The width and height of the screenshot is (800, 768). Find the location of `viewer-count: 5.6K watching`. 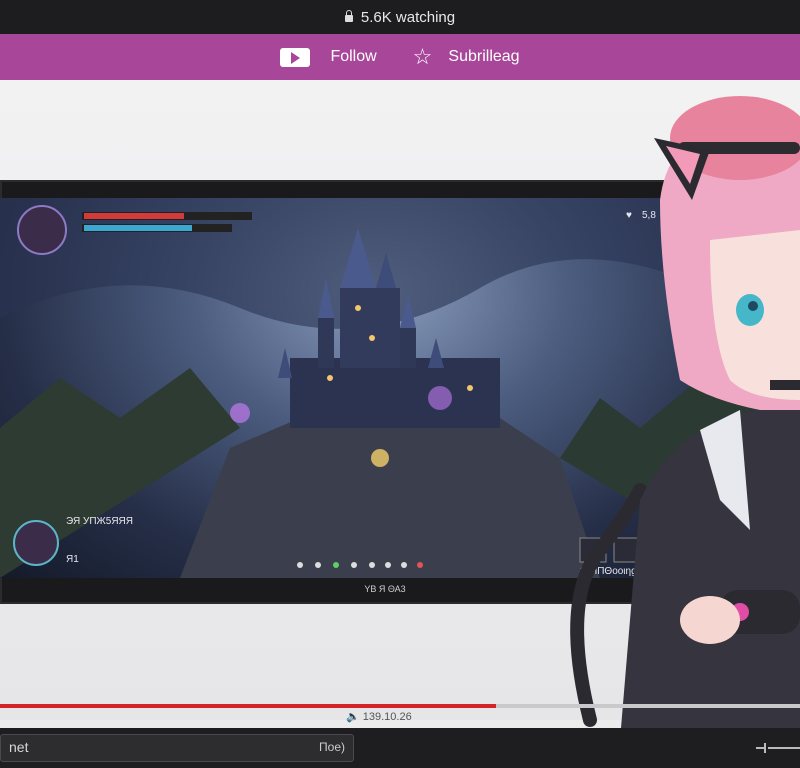

viewer-count: 5.6K watching is located at coordinates (408, 17).